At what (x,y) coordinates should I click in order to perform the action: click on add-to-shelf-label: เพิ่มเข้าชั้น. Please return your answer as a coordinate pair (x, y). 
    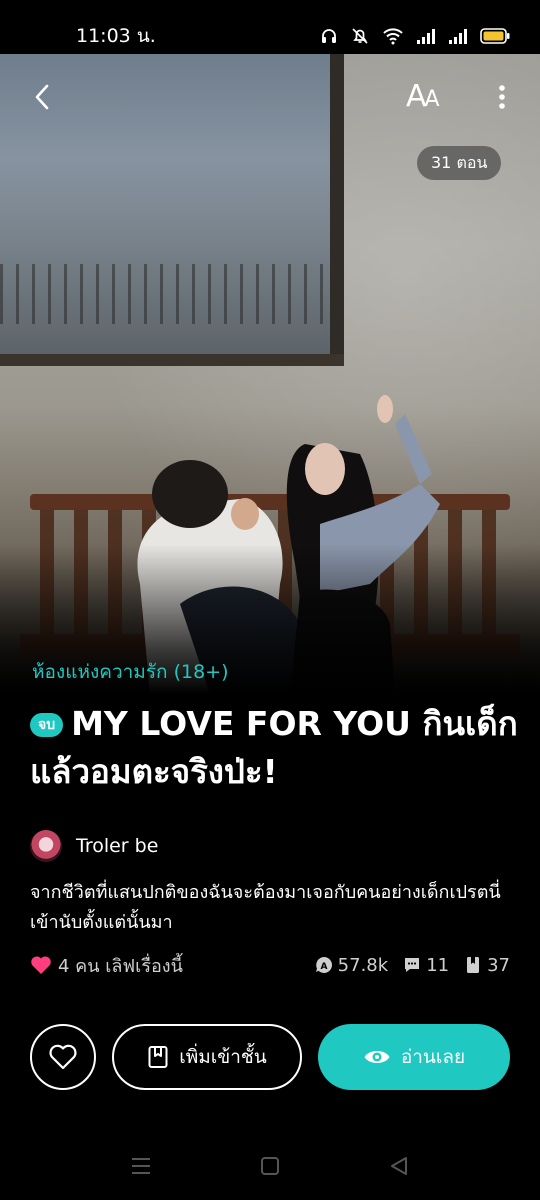
    Looking at the image, I should click on (223, 1057).